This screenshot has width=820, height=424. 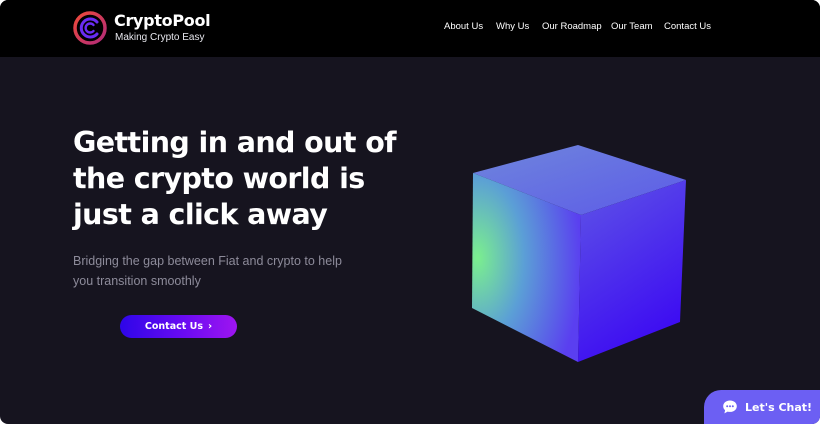 What do you see at coordinates (463, 26) in the screenshot?
I see `nav-item-about-us: About Us` at bounding box center [463, 26].